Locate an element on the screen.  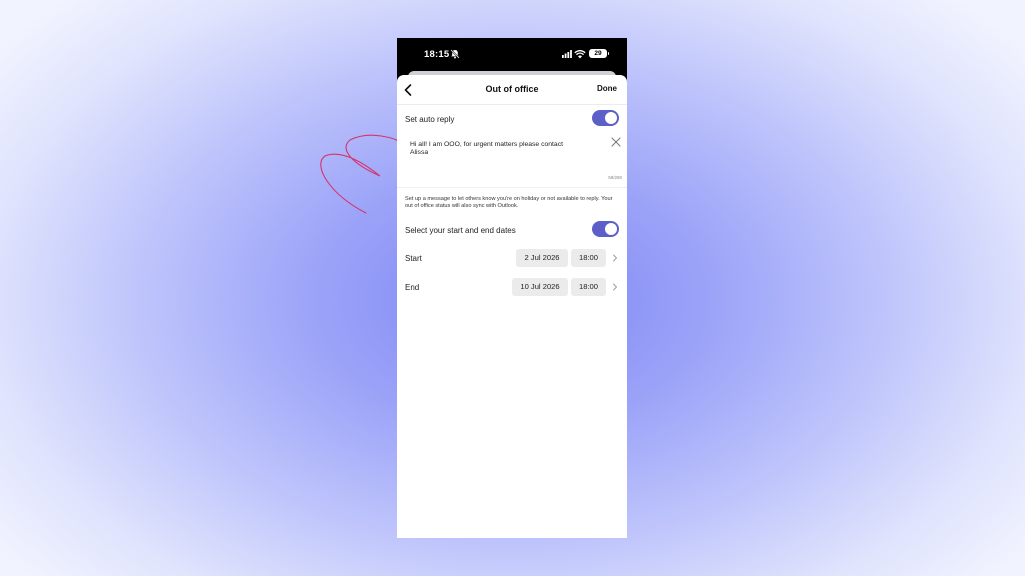
nav-bar: Out of office Done is located at coordinates (512, 90).